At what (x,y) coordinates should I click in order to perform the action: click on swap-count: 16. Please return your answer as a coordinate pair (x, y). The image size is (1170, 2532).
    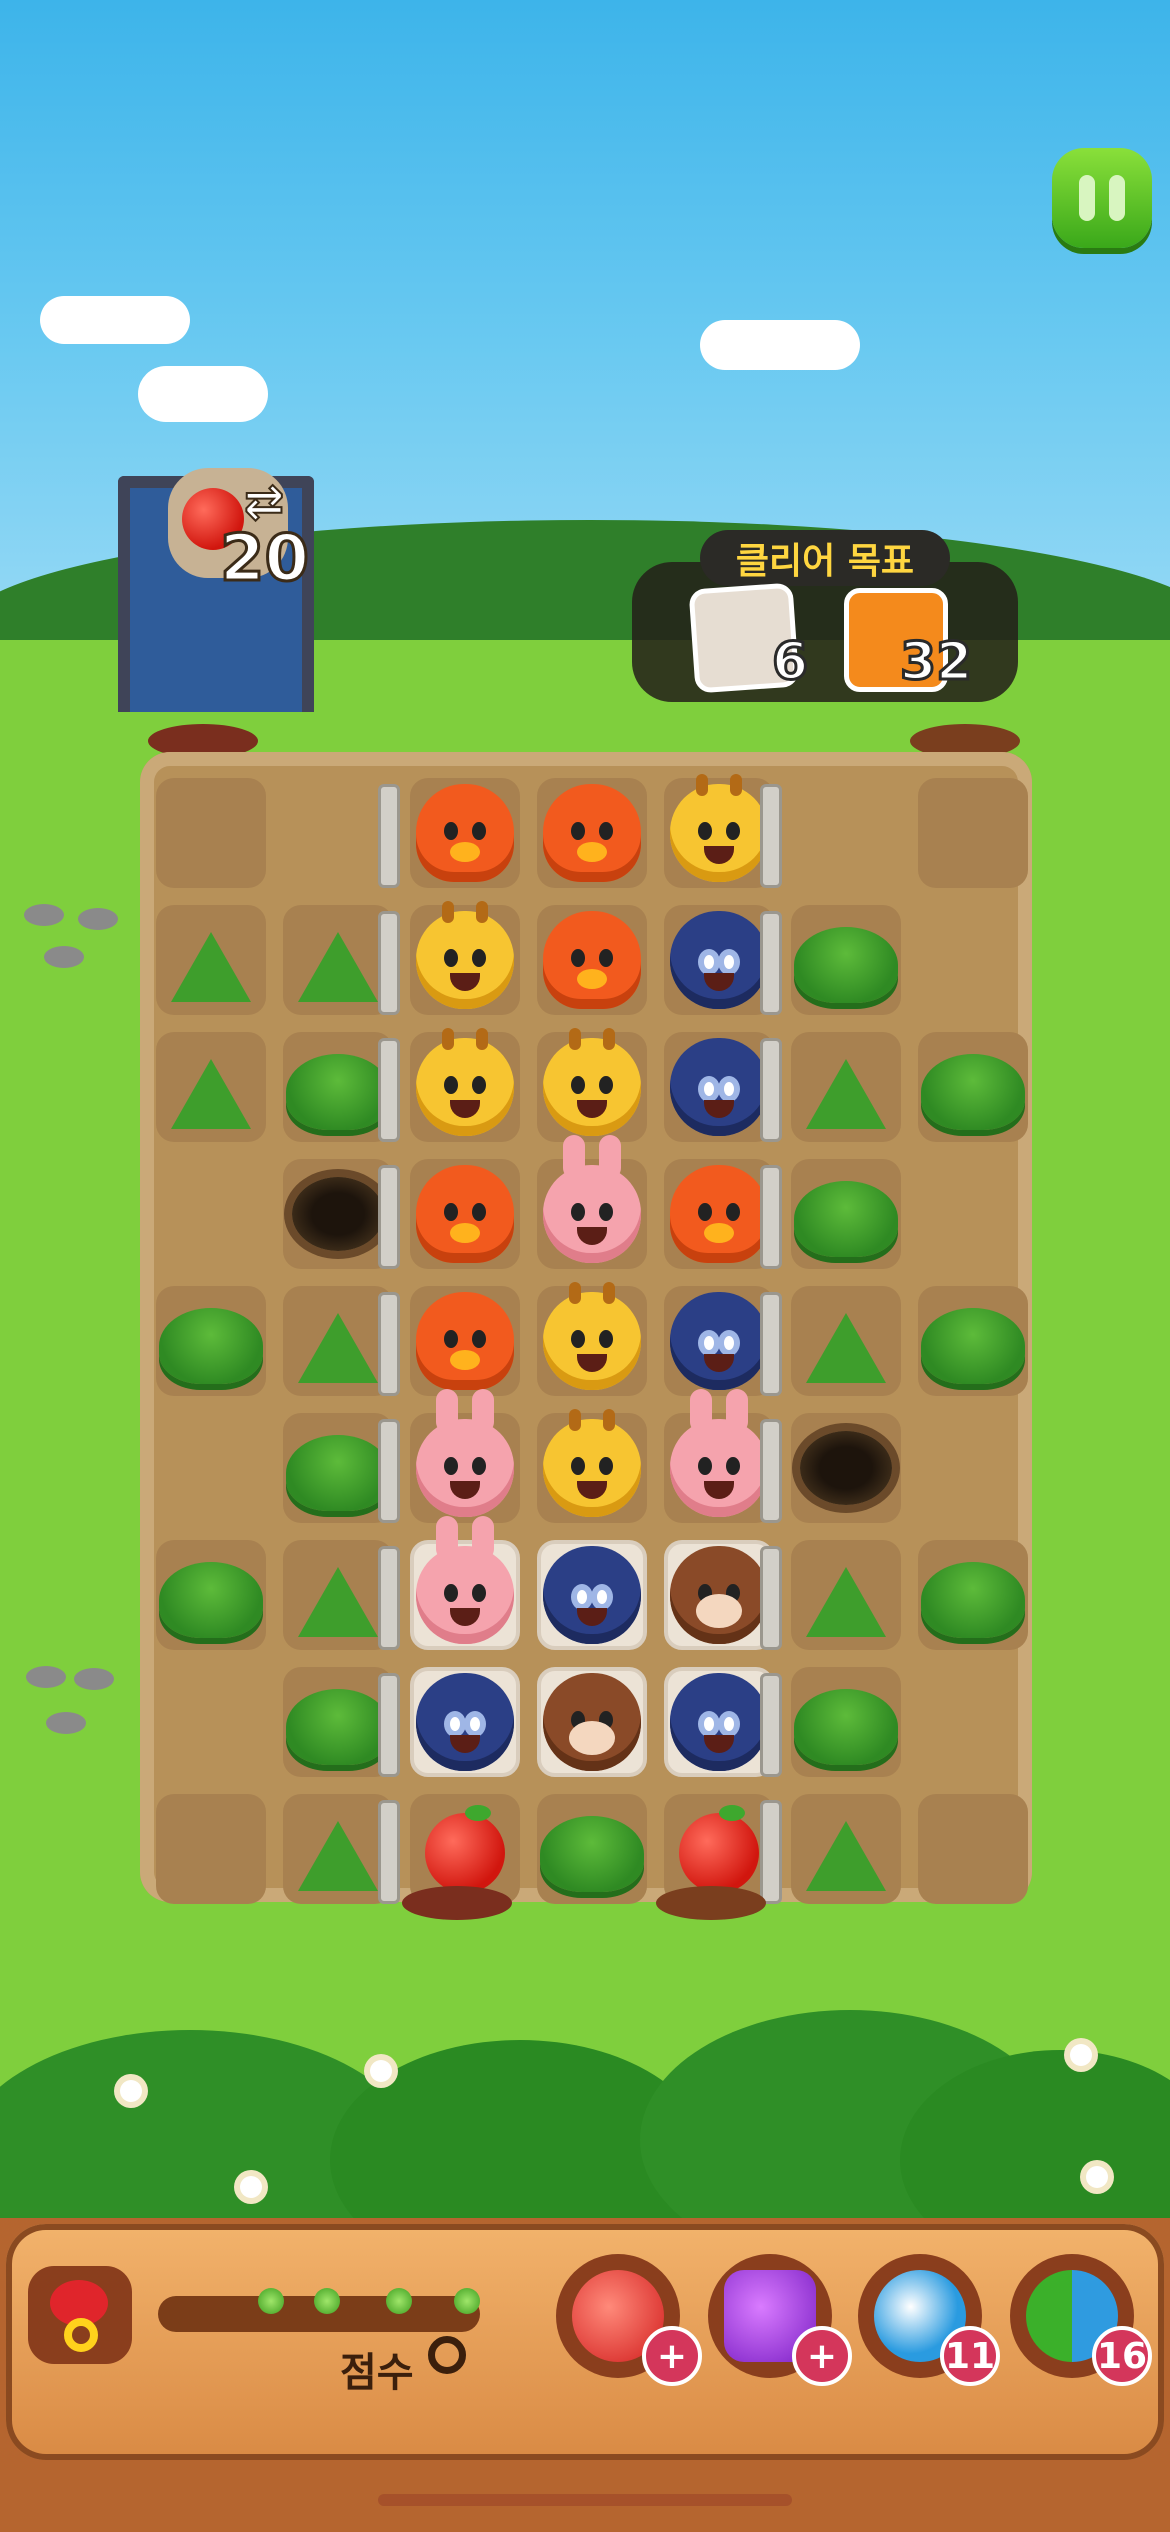
    Looking at the image, I should click on (1122, 2356).